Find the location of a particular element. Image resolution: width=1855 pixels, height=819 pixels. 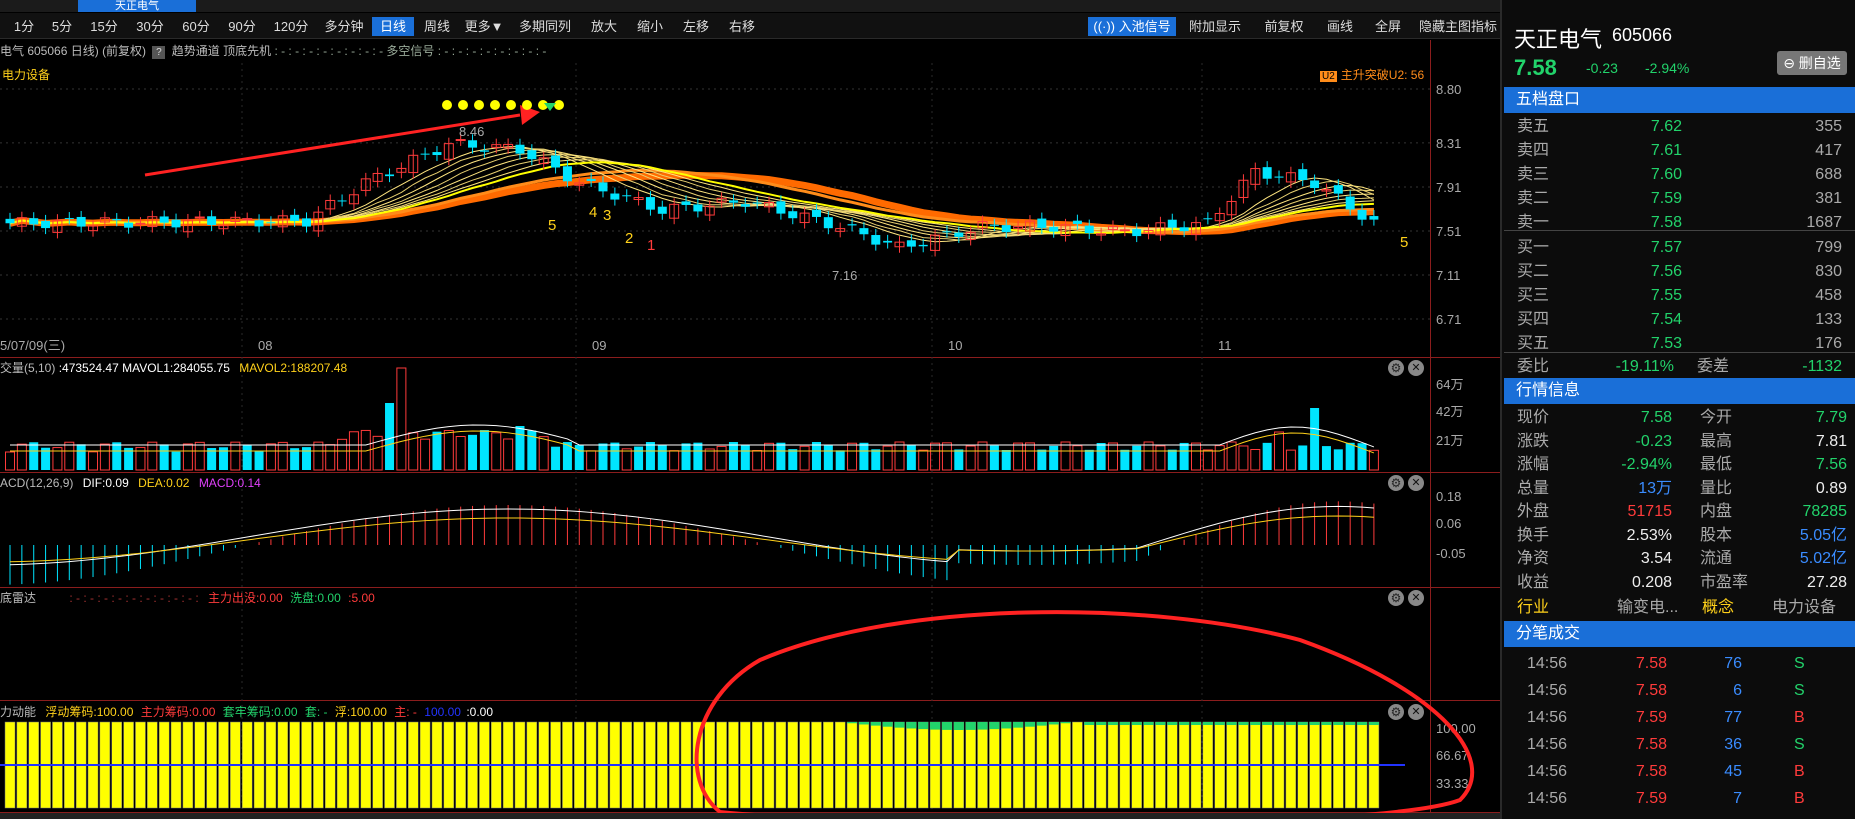

period-button-6: 120分 is located at coordinates (291, 26).